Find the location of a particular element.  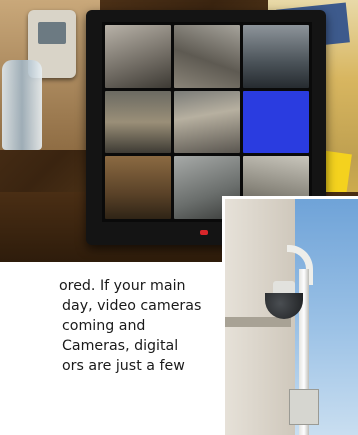

junction-box is located at coordinates (304, 407).